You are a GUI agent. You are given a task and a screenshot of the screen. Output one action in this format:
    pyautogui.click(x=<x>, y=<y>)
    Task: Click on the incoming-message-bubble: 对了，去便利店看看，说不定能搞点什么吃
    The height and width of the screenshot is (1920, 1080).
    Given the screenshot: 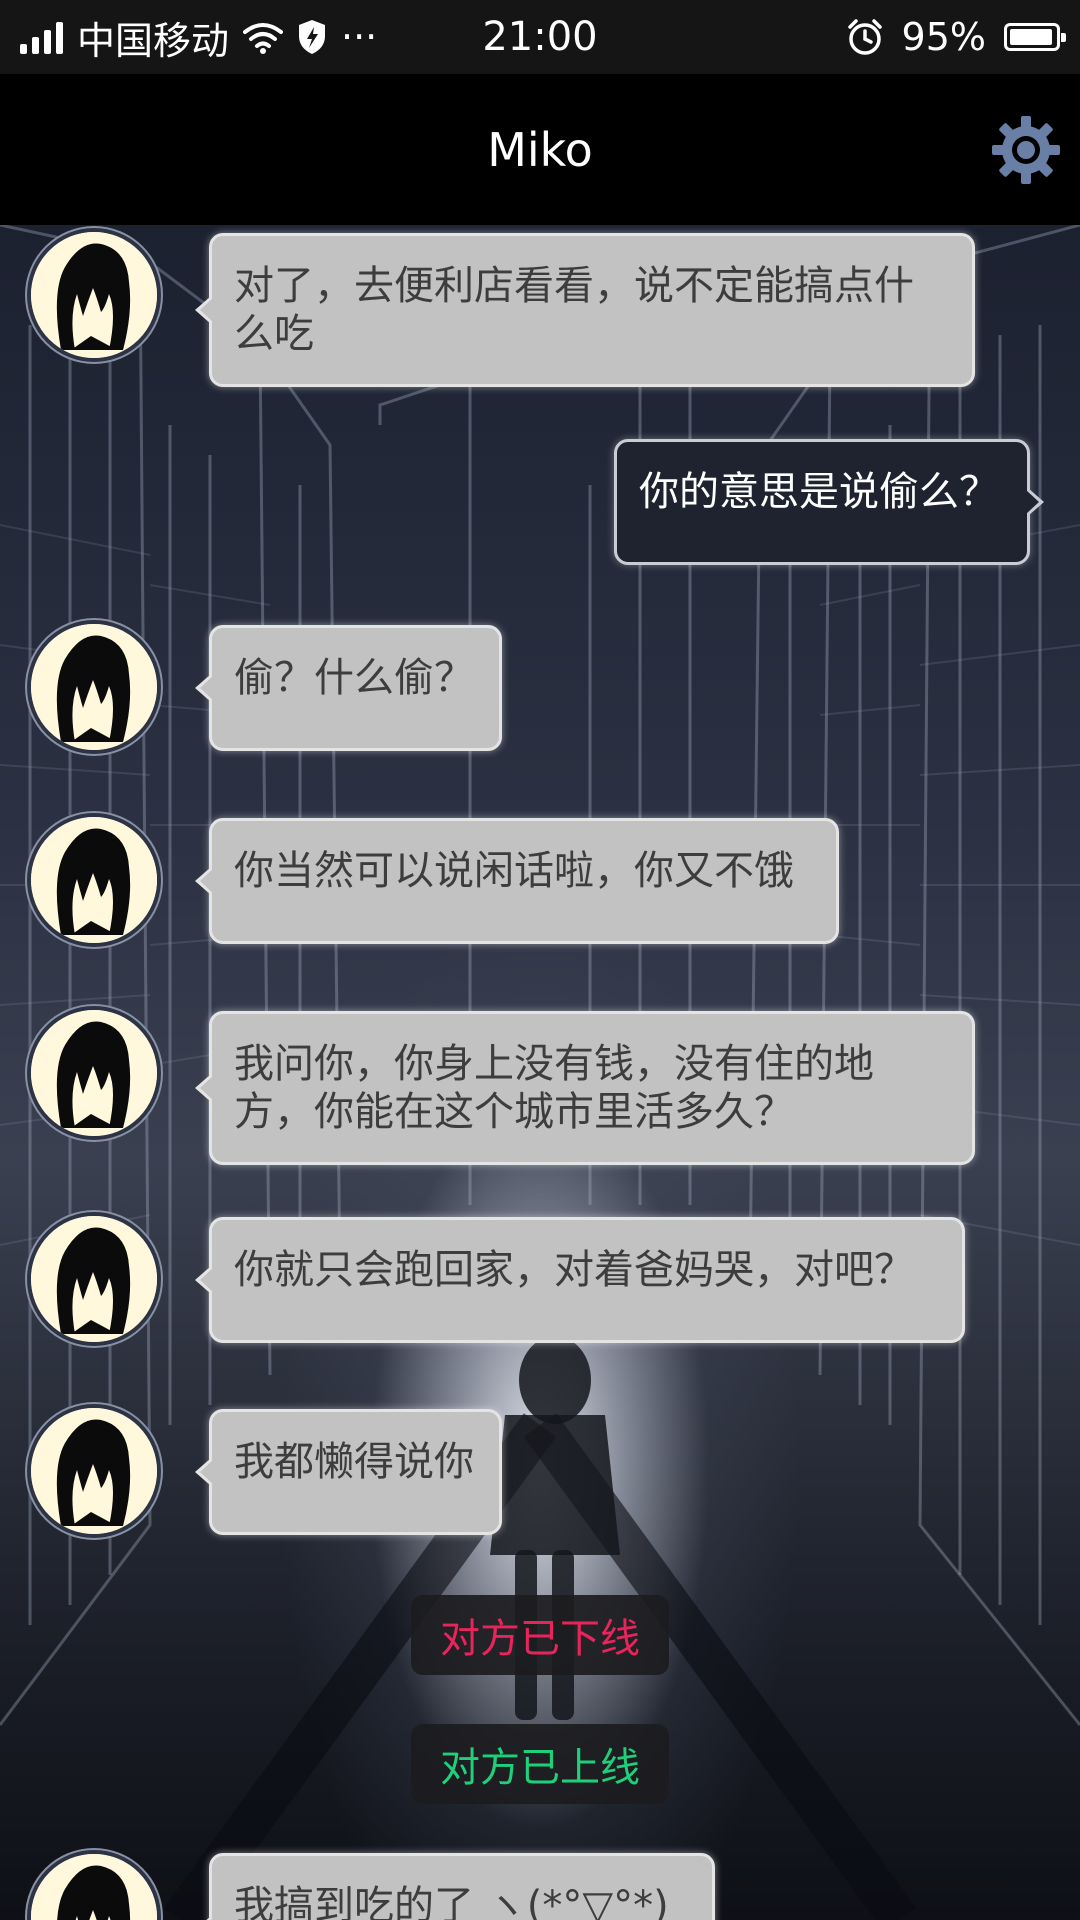 What is the action you would take?
    pyautogui.click(x=585, y=310)
    